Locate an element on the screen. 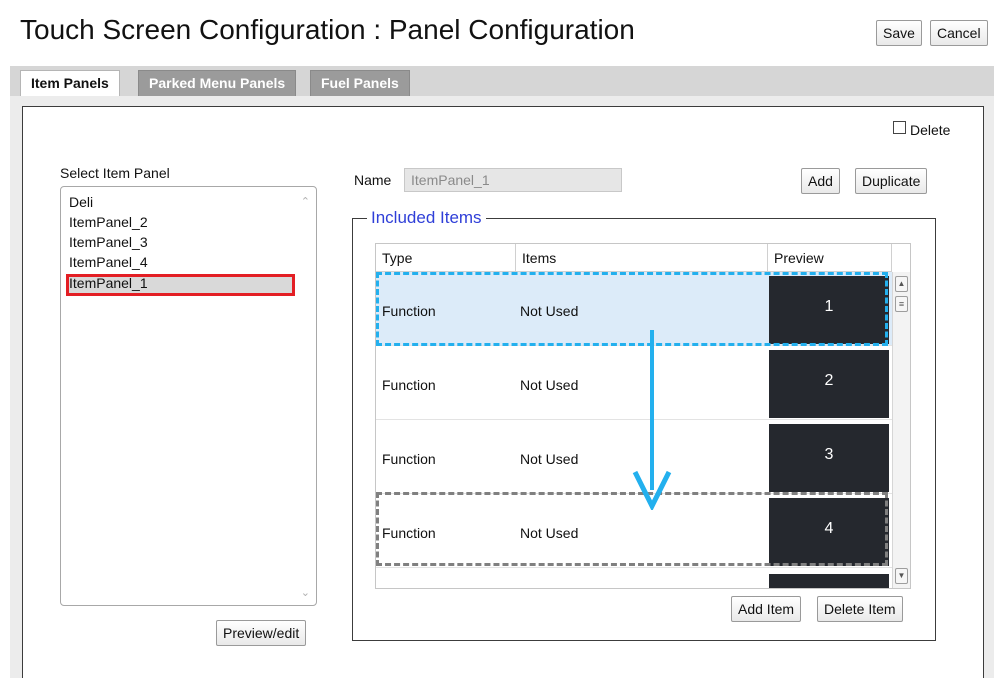 This screenshot has height=678, width=994. delete-item-button: Delete Item is located at coordinates (860, 609).